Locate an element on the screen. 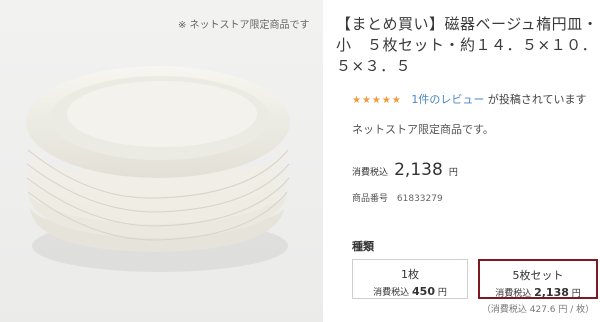 The height and width of the screenshot is (322, 600). variant-price: 消費税込 450 円 is located at coordinates (410, 291).